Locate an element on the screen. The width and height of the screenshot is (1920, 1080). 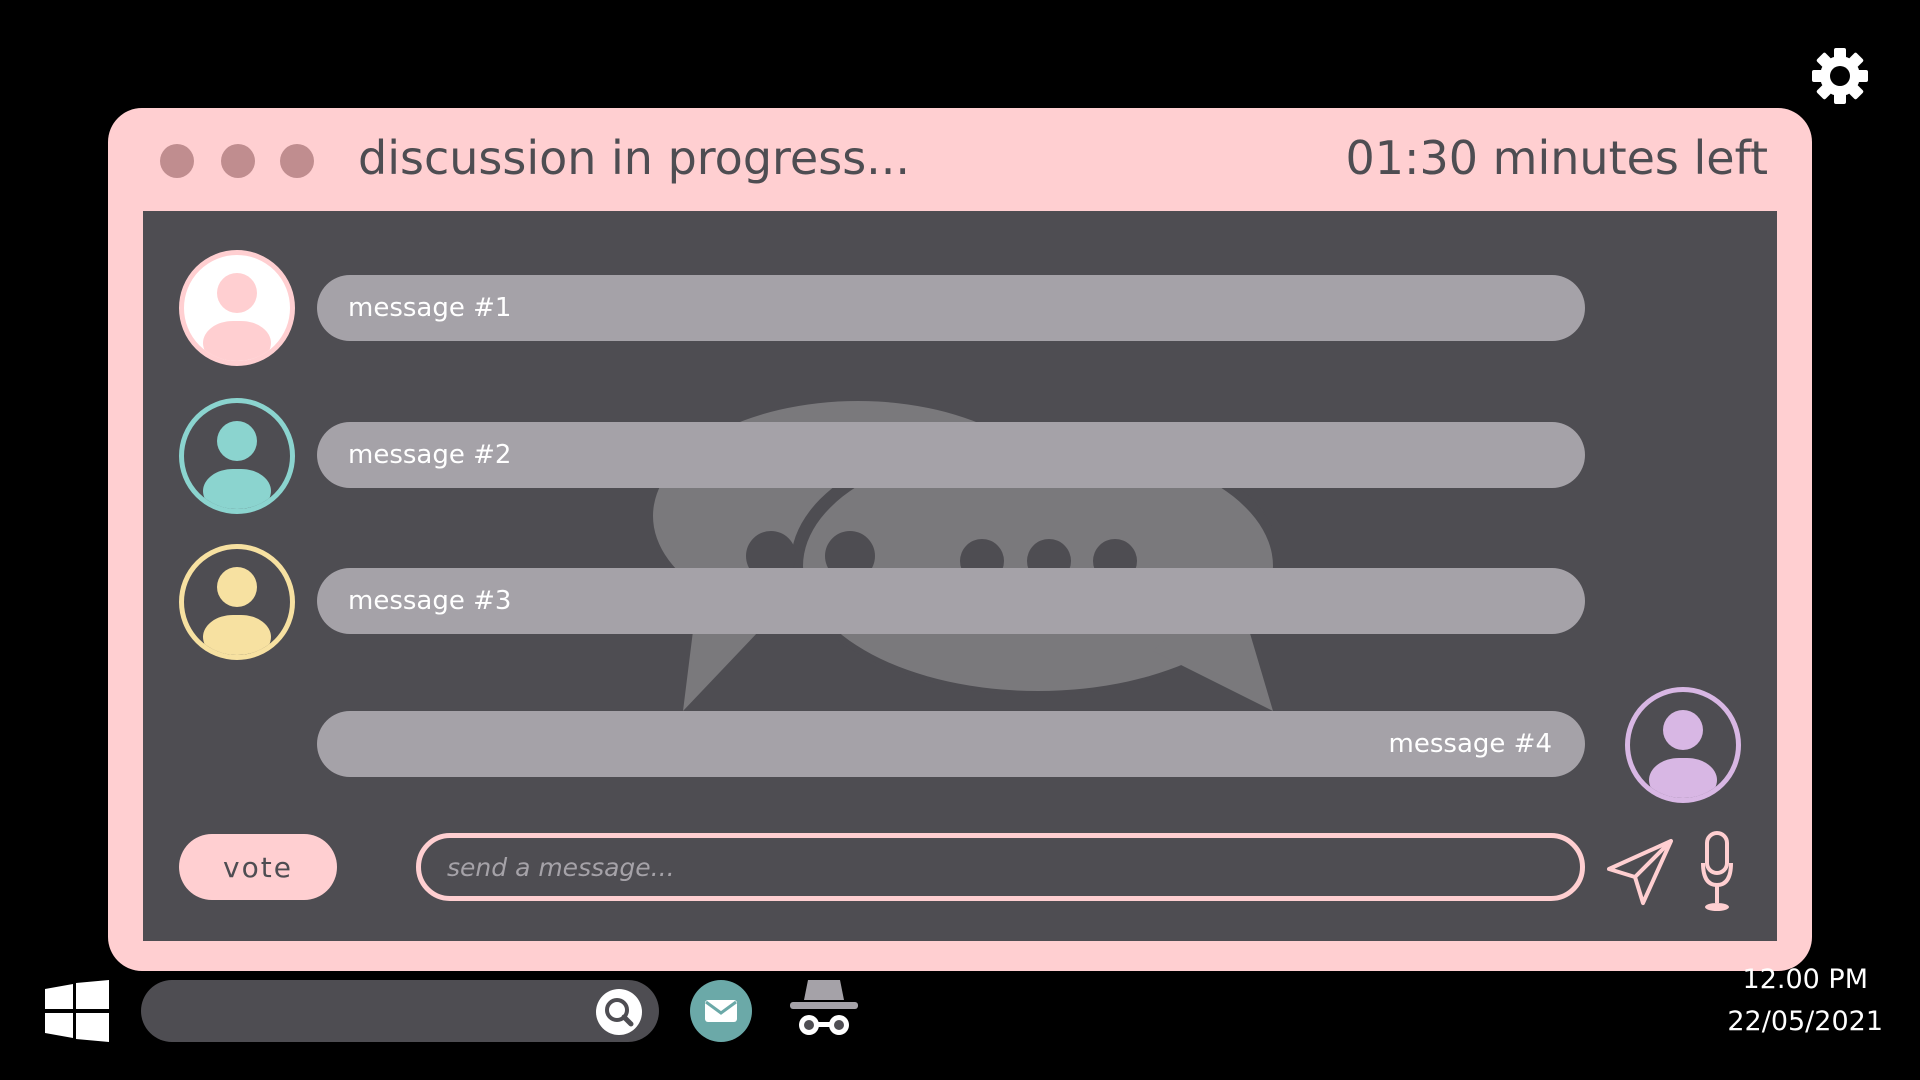
message-text: message #3 is located at coordinates (430, 601).